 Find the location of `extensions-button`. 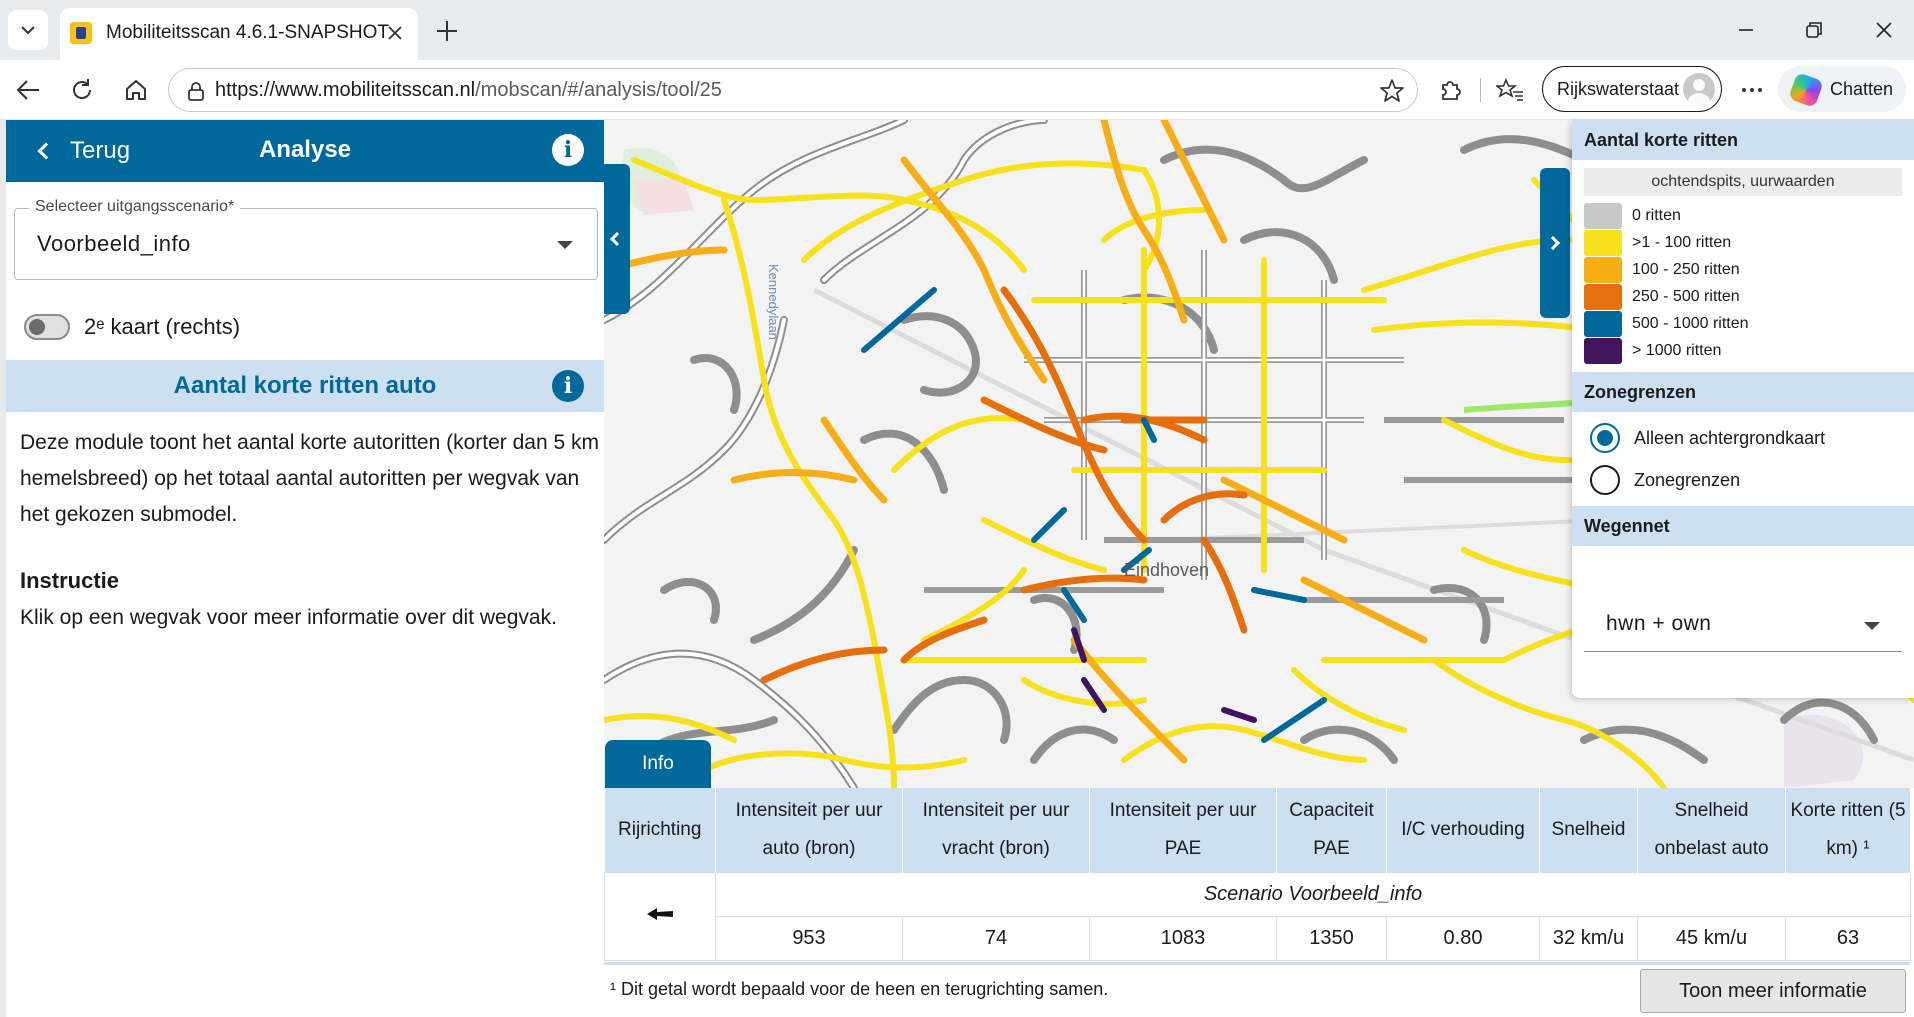

extensions-button is located at coordinates (1450, 90).